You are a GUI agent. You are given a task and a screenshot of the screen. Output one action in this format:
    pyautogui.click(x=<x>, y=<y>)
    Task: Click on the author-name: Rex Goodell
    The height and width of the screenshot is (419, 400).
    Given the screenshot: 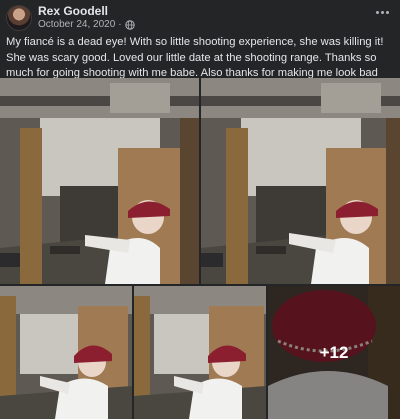 What is the action you would take?
    pyautogui.click(x=73, y=11)
    